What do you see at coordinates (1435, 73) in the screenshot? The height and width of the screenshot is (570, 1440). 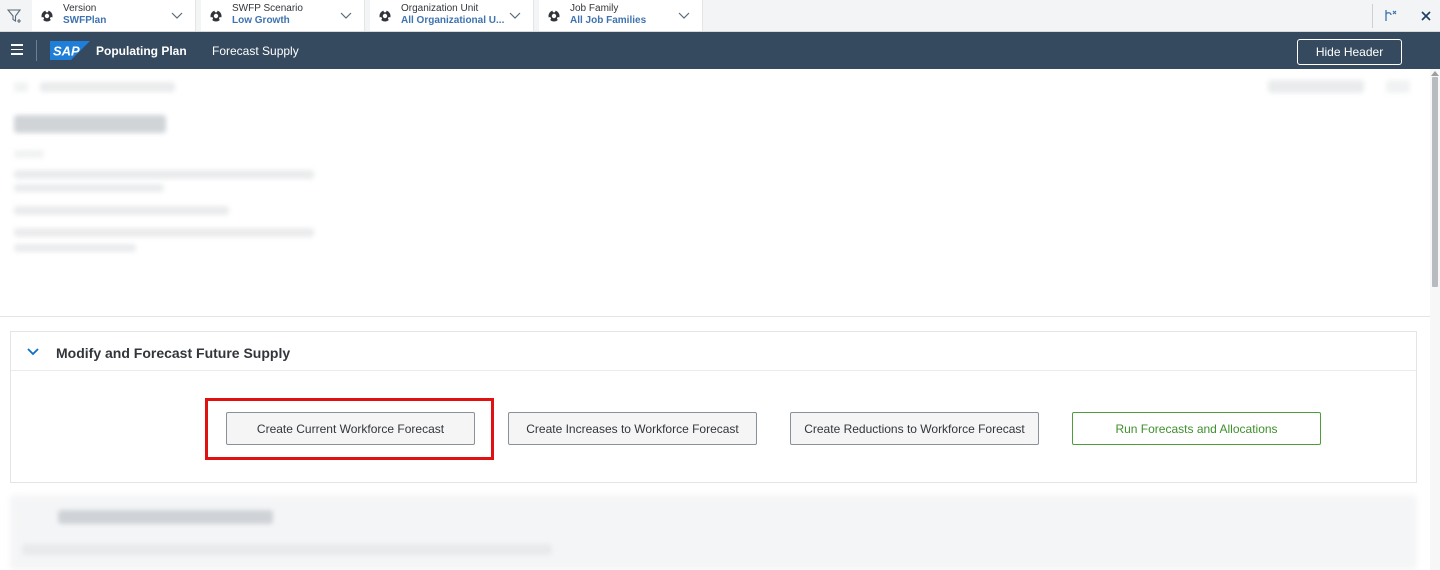 I see `scroll-up-arrow-icon` at bounding box center [1435, 73].